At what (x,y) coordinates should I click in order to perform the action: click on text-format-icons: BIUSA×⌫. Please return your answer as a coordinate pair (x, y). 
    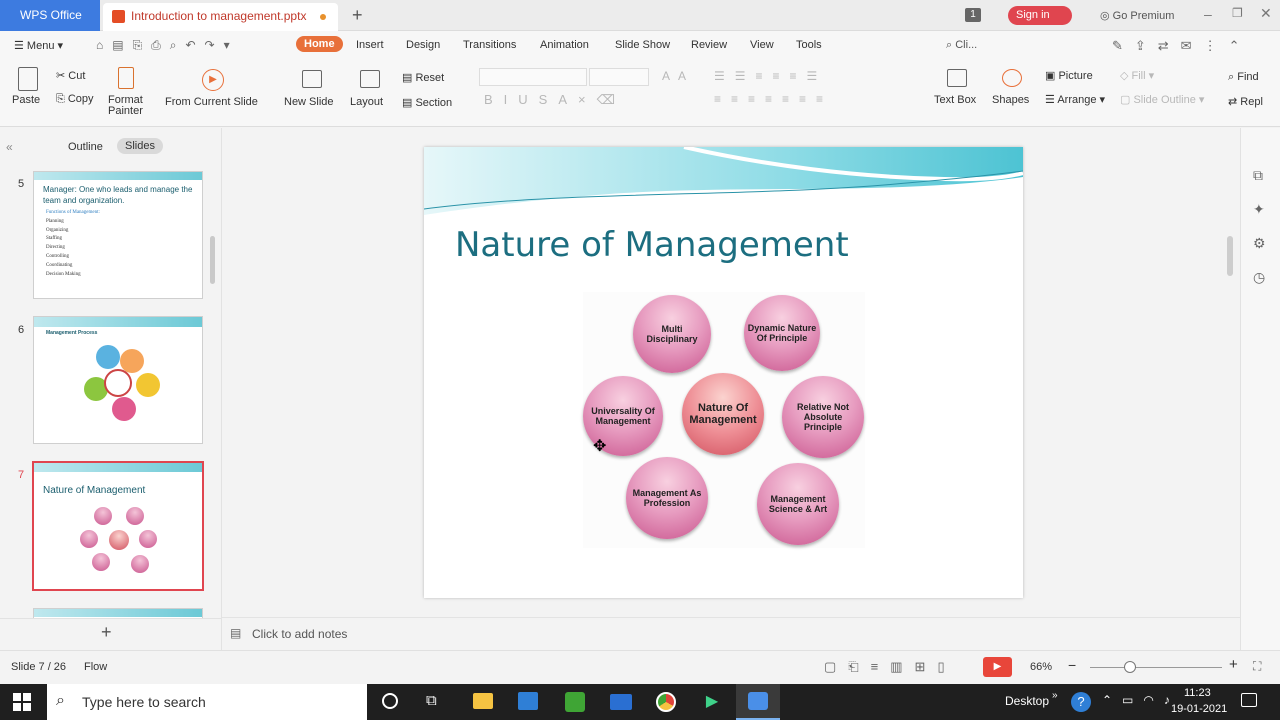
    Looking at the image, I should click on (555, 100).